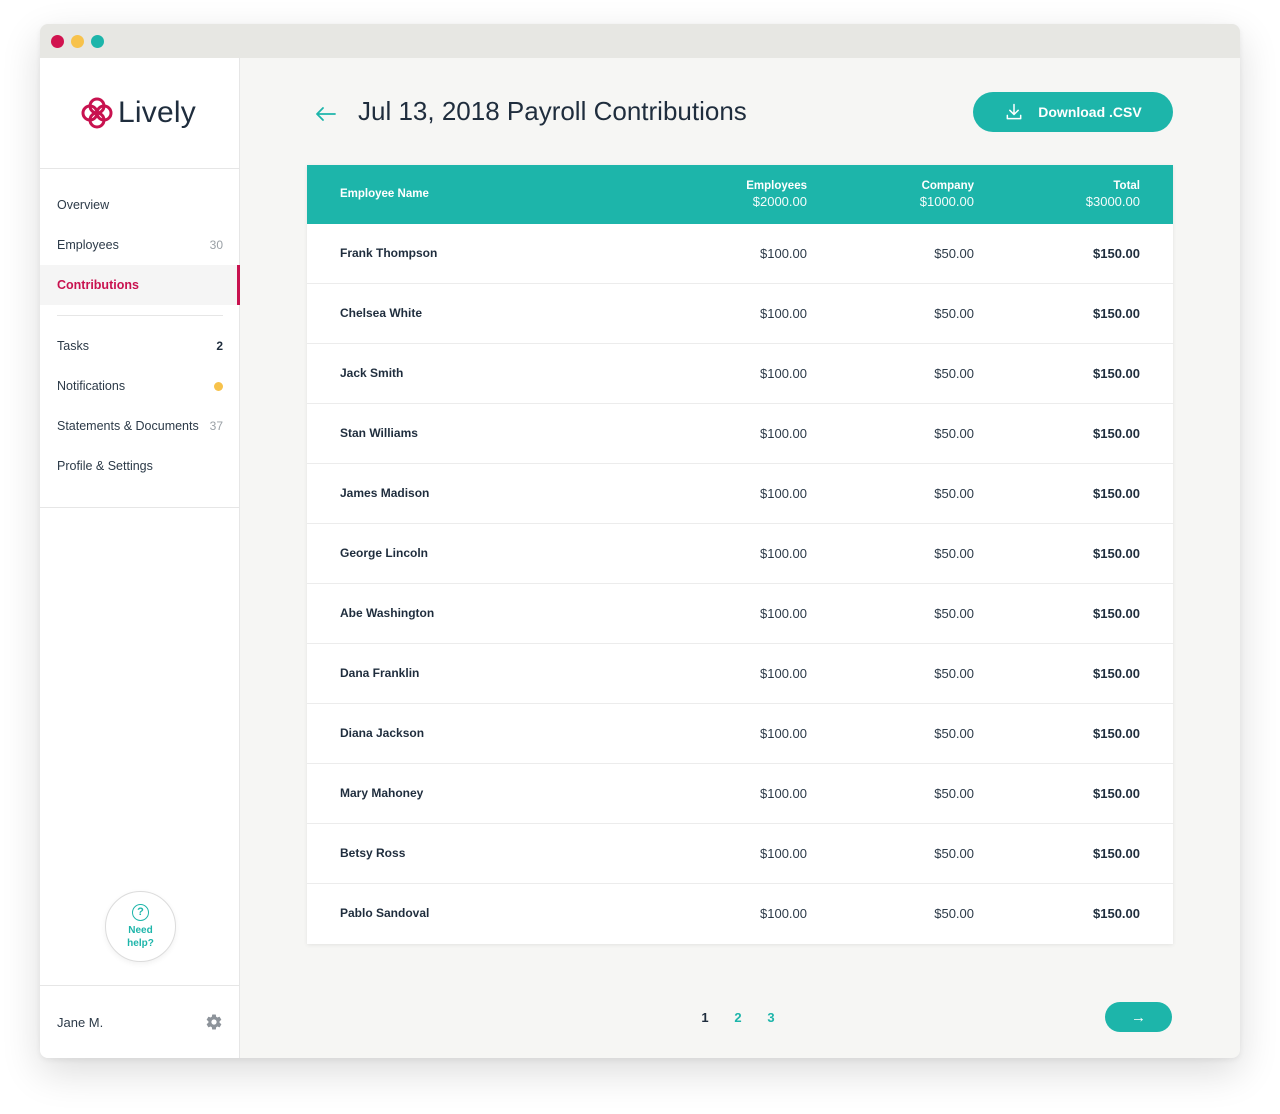 This screenshot has height=1114, width=1280. What do you see at coordinates (740, 254) in the screenshot?
I see `table-row: Frank Thompson $100.00 $50.00 $150.00` at bounding box center [740, 254].